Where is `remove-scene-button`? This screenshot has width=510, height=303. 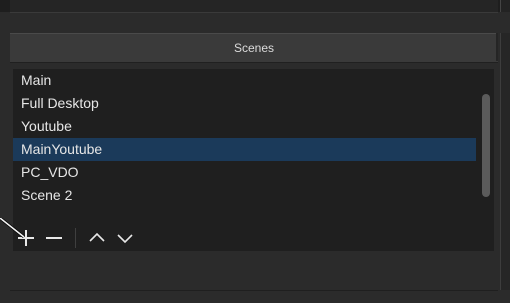 remove-scene-button is located at coordinates (54, 238).